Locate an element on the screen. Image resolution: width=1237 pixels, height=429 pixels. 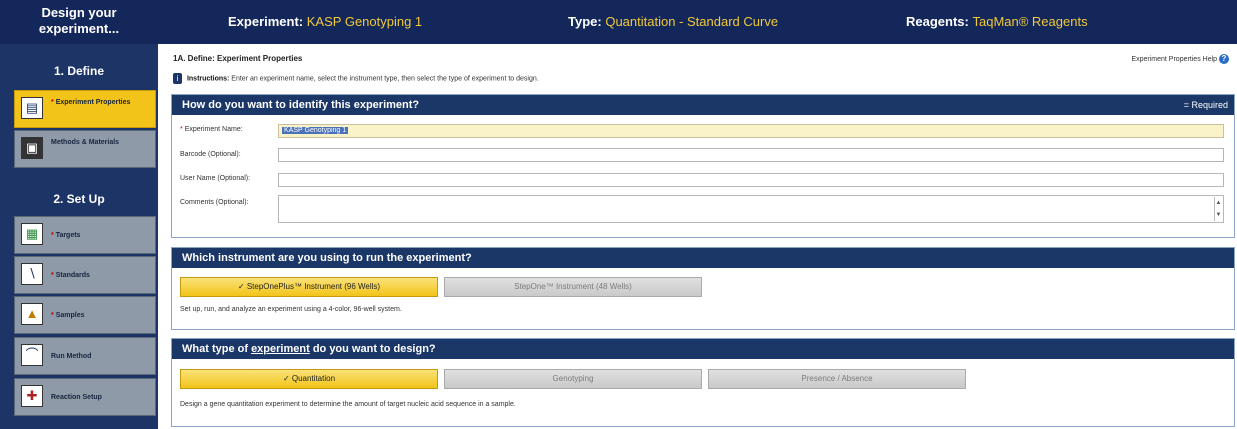
targets-icon: ▦ is located at coordinates (32, 234).